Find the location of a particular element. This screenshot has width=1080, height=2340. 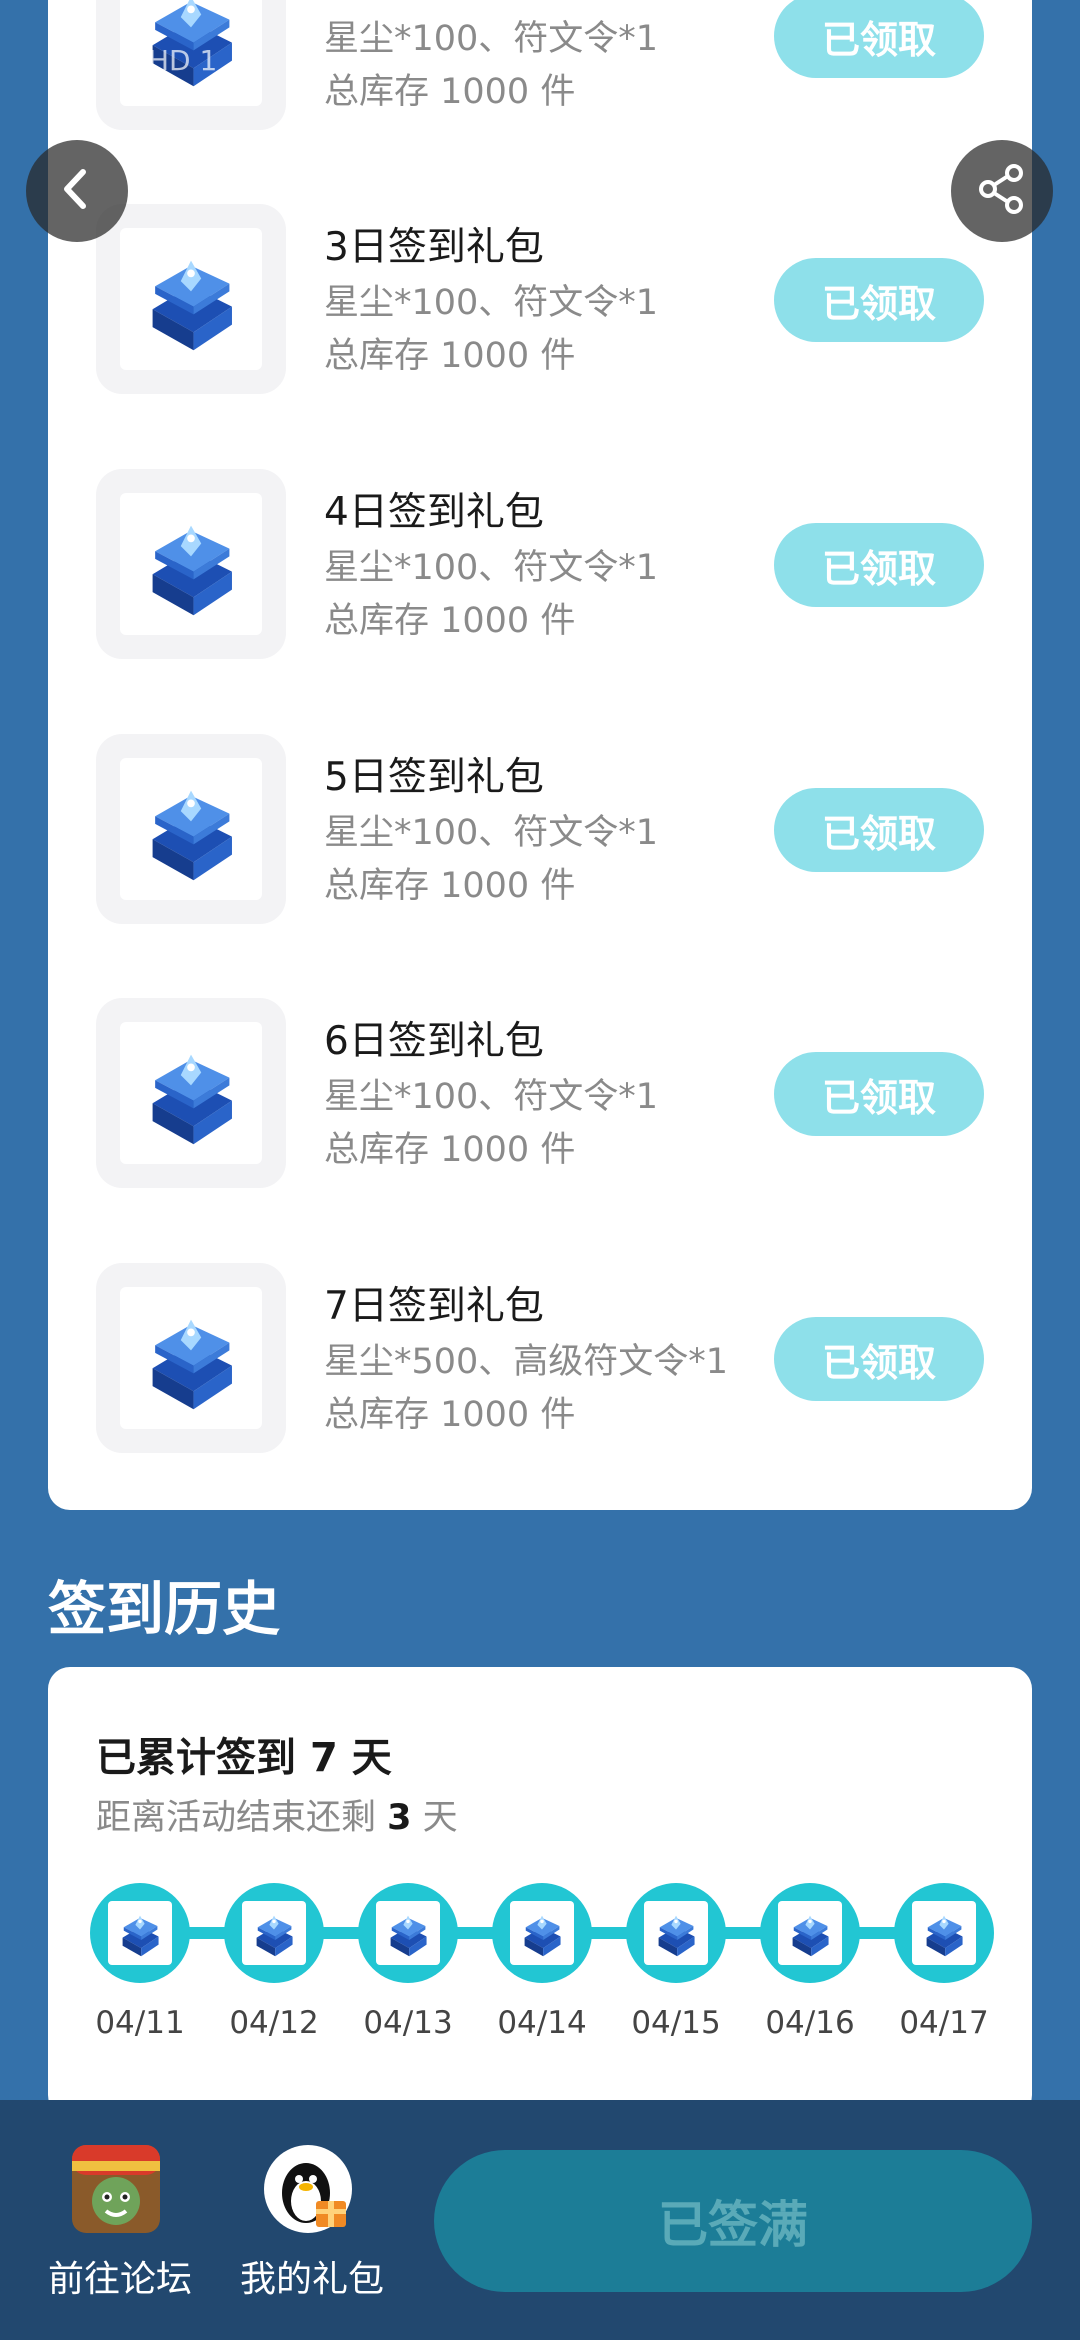

gift-row: 4日签到礼包星尘*100、符文令*1 总库存 1000 件 已领取 is located at coordinates (540, 561).